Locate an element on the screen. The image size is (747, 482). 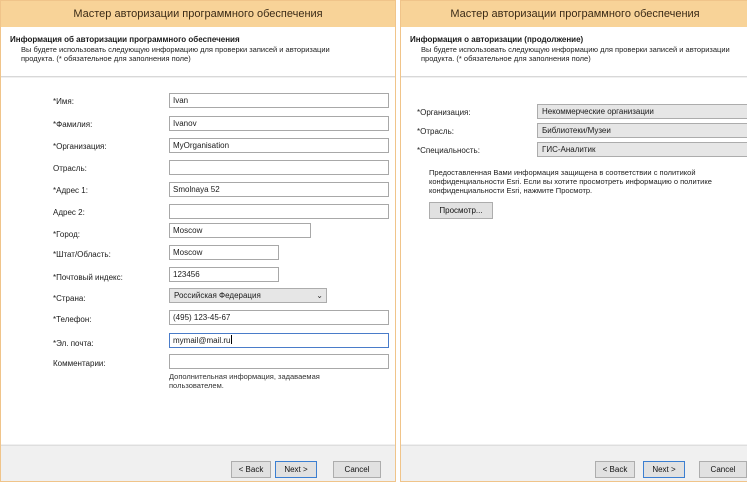
zip-label: *Почтовый индекс: is located at coordinates (88, 277).